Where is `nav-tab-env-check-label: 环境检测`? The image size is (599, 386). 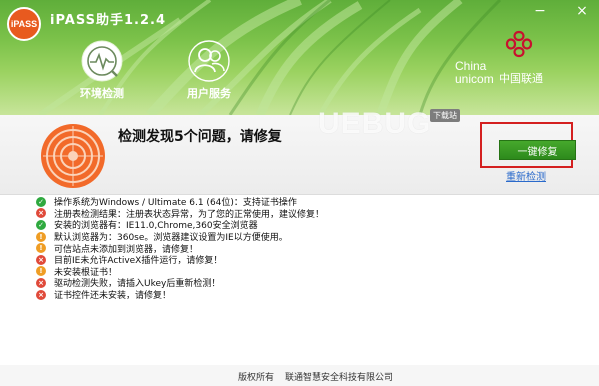 nav-tab-env-check-label: 环境检测 is located at coordinates (102, 93).